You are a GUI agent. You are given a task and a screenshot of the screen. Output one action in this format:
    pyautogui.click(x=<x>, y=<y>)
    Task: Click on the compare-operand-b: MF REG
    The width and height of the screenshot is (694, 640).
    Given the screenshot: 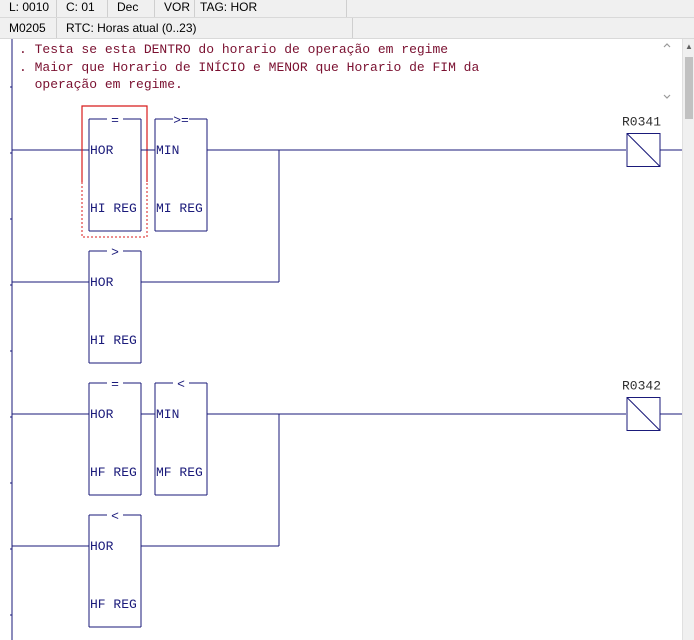 What is the action you would take?
    pyautogui.click(x=179, y=472)
    